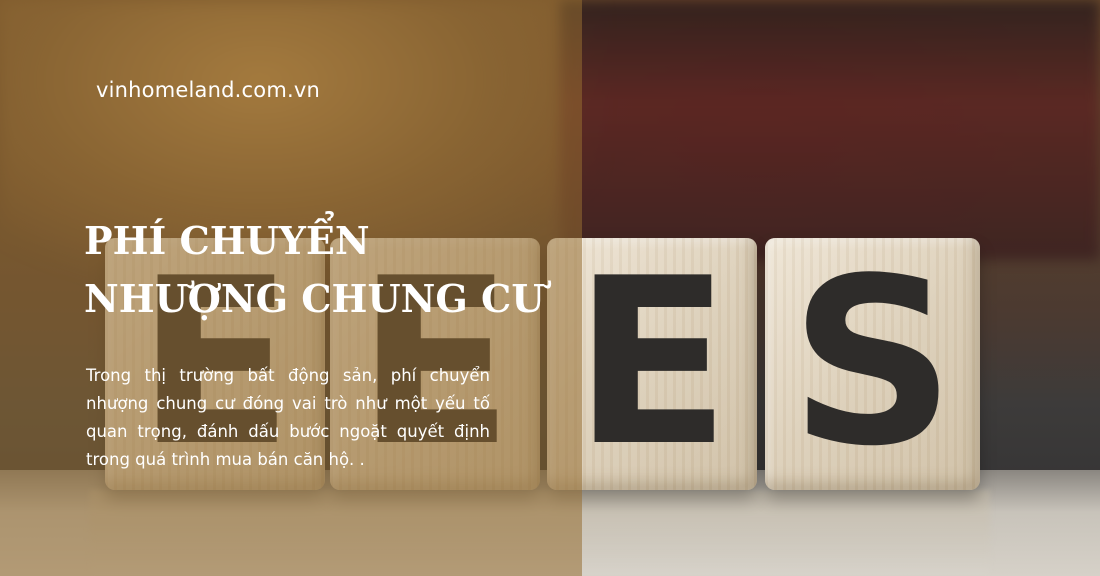 The height and width of the screenshot is (576, 1100). I want to click on site-url: vinhomeland.com.vn, so click(208, 90).